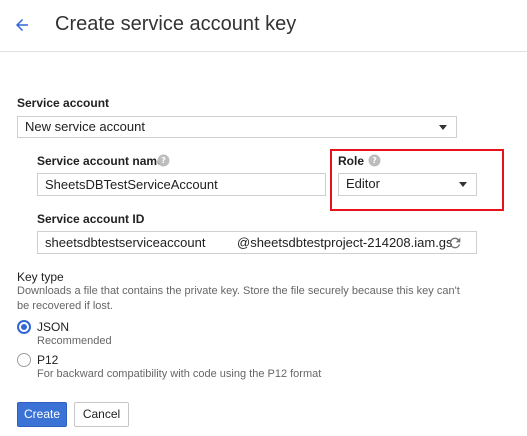  Describe the element at coordinates (24, 360) in the screenshot. I see `p12-radio` at that location.